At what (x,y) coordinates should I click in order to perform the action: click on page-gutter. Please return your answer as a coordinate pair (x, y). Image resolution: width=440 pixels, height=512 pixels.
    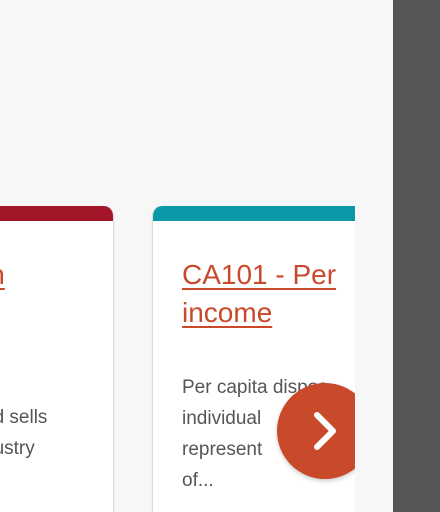
    Looking at the image, I should click on (374, 256).